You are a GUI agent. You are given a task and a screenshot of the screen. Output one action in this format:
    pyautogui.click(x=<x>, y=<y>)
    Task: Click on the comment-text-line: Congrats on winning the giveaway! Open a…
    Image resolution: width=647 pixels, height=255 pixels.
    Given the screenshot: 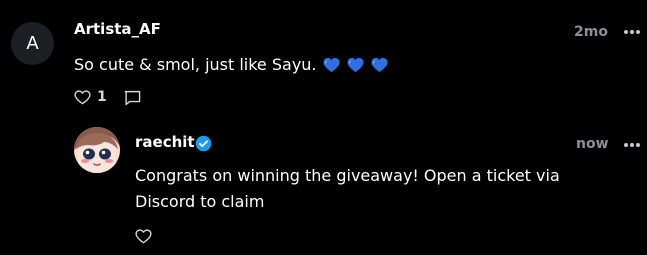 What is the action you would take?
    pyautogui.click(x=347, y=175)
    